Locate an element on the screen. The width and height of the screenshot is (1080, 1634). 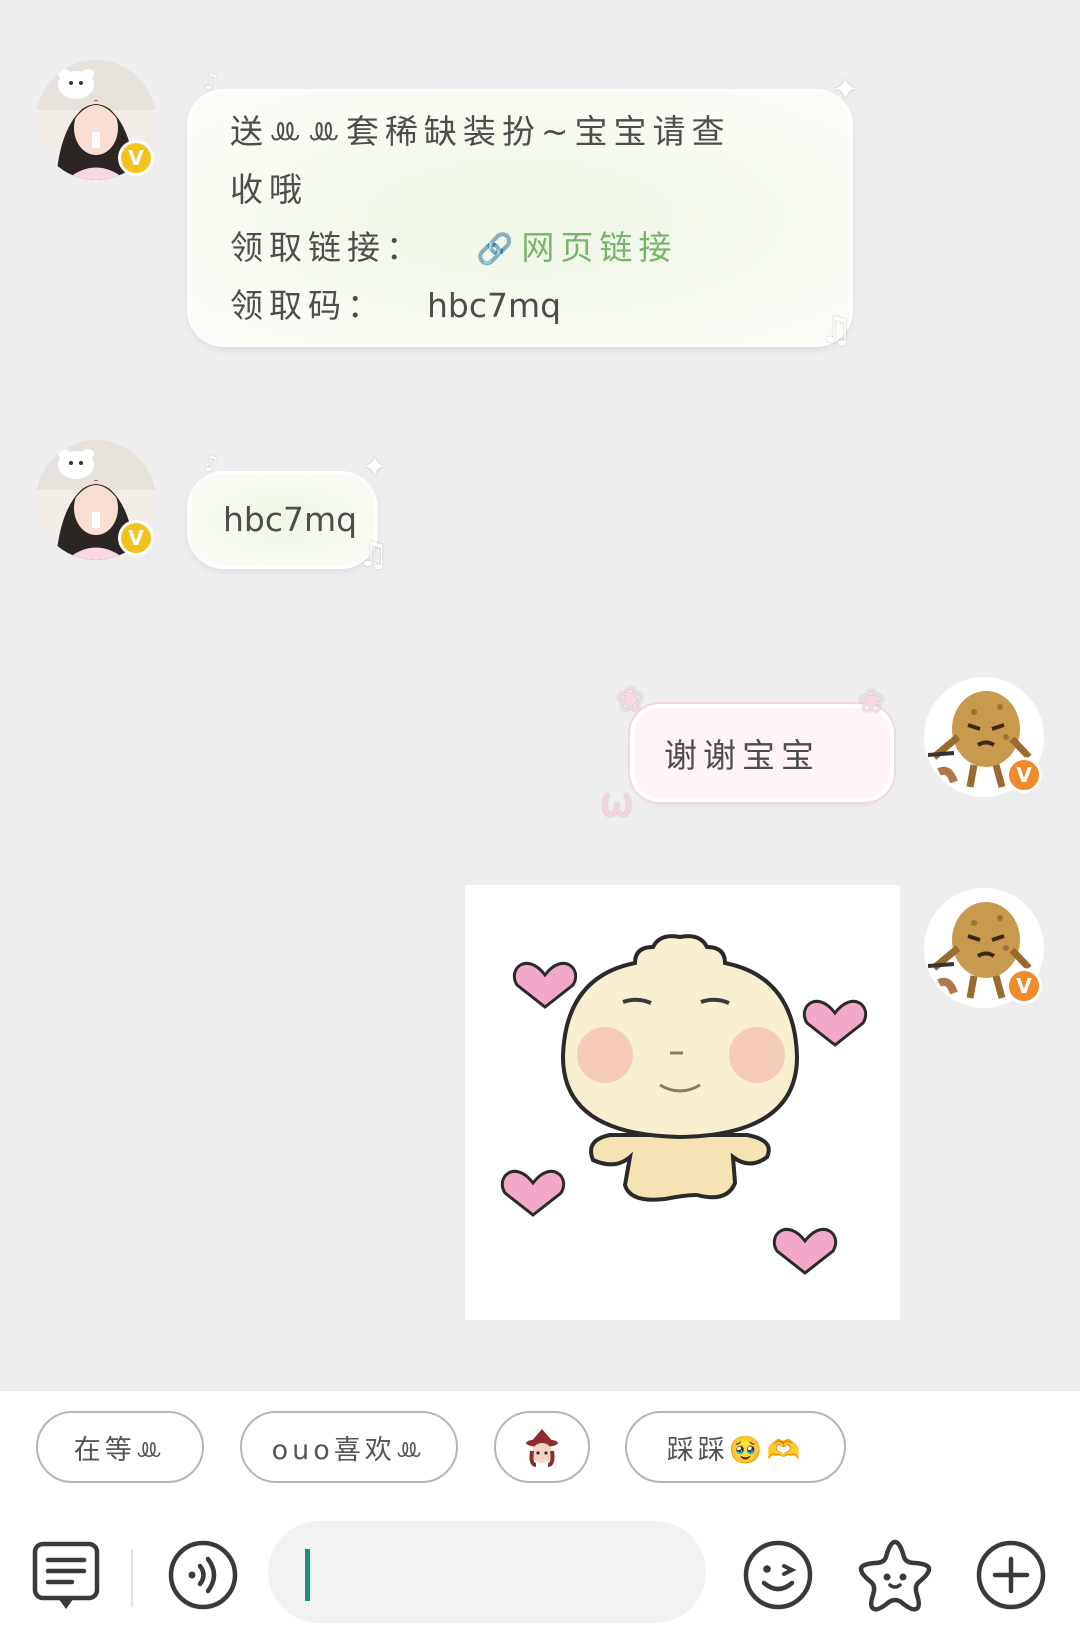
sticker-image is located at coordinates (682, 1102).